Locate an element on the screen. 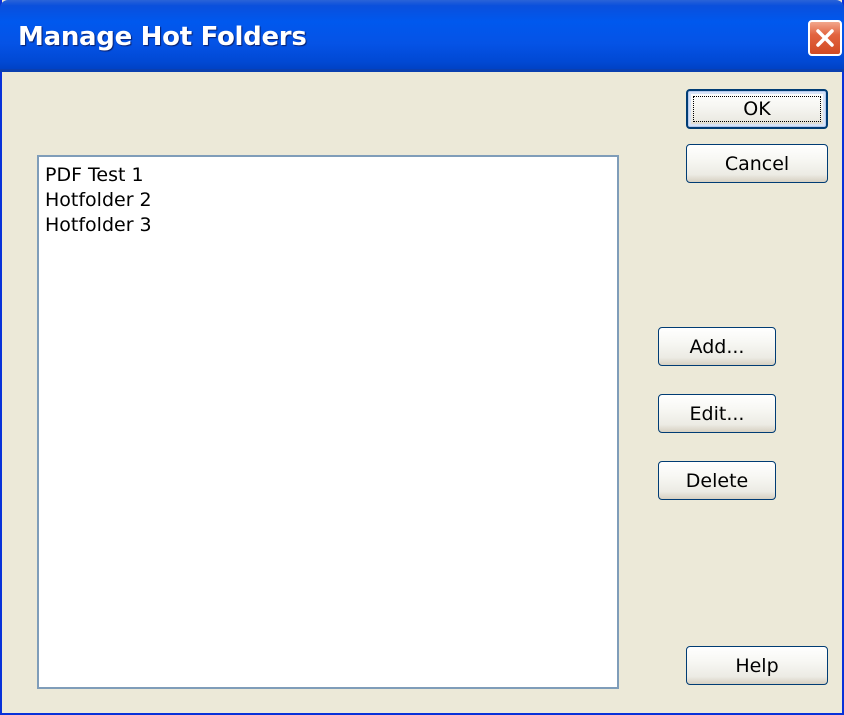 This screenshot has width=844, height=715. dialog-title: Manage Hot Folders is located at coordinates (162, 37).